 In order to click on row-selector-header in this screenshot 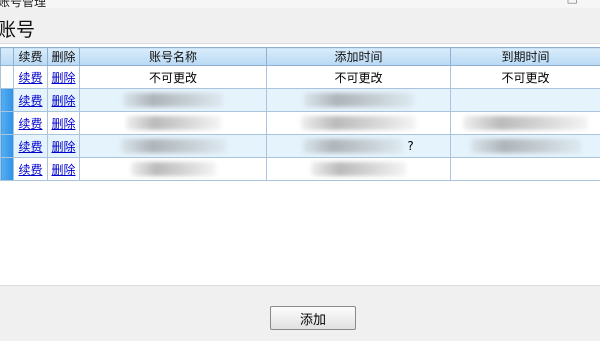, I will do `click(7, 57)`.